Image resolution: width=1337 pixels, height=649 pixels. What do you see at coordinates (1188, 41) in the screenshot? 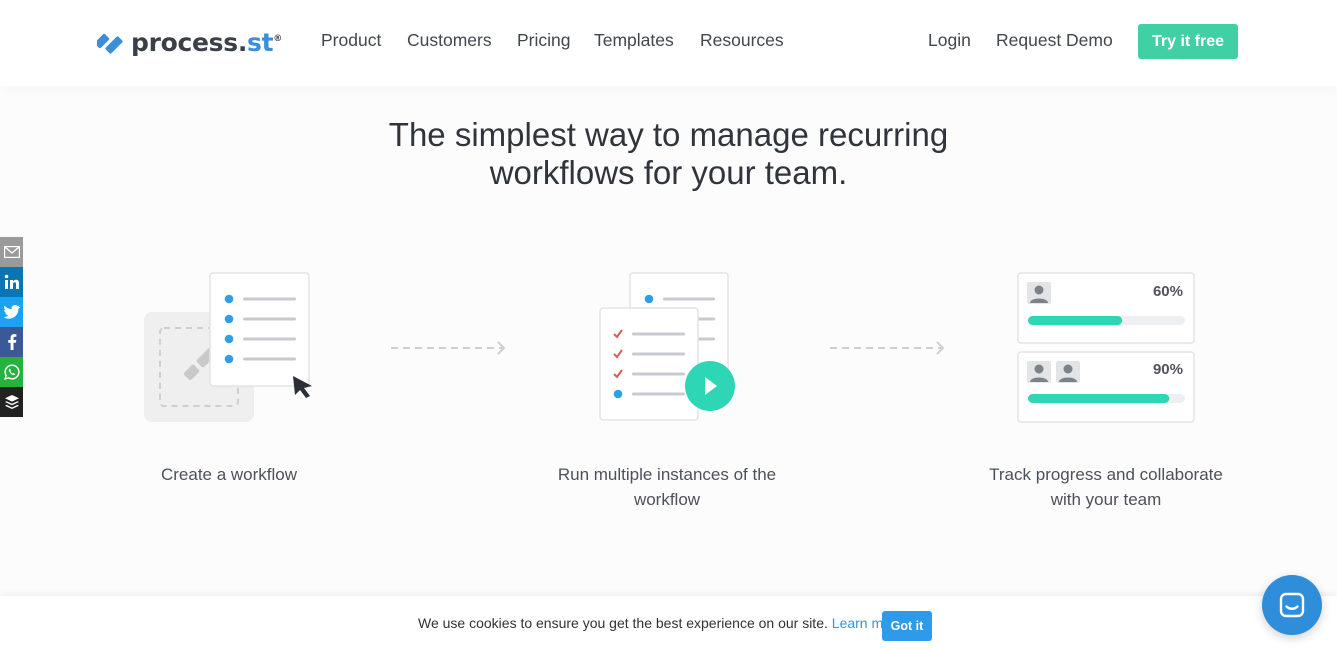
I see `try-it-free-button: Try it free` at bounding box center [1188, 41].